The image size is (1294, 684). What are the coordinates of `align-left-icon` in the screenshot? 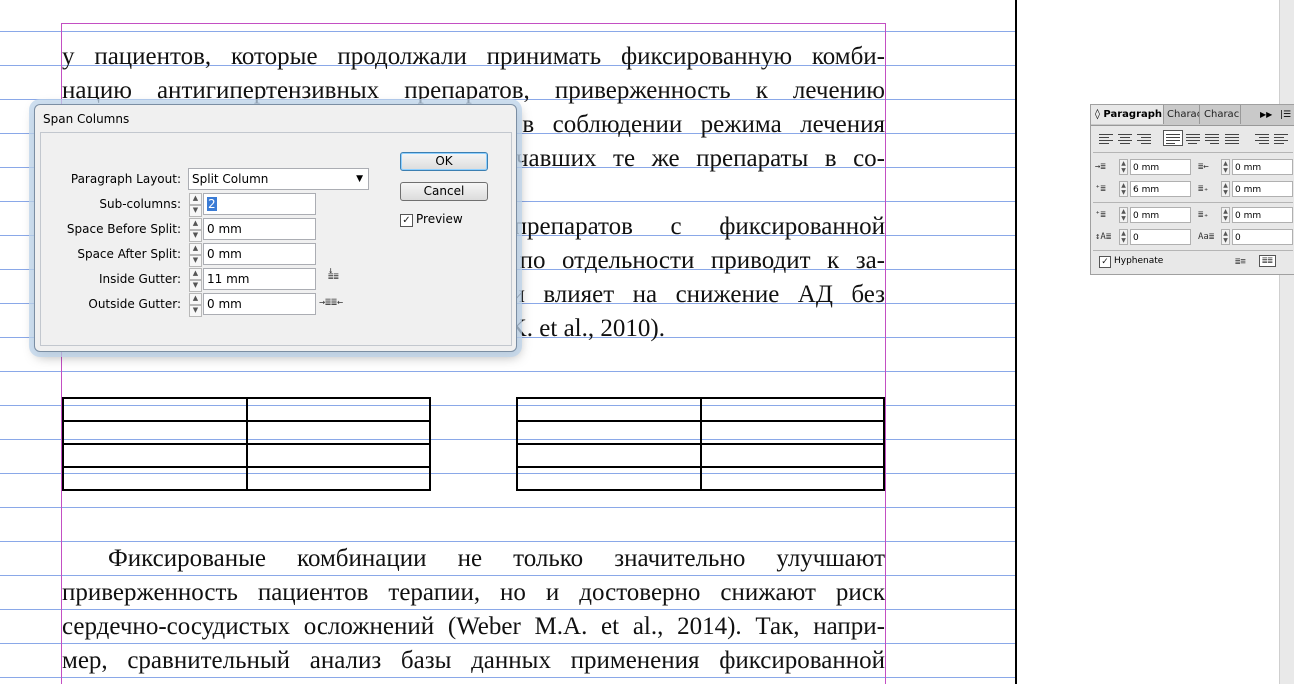 It's located at (1106, 138).